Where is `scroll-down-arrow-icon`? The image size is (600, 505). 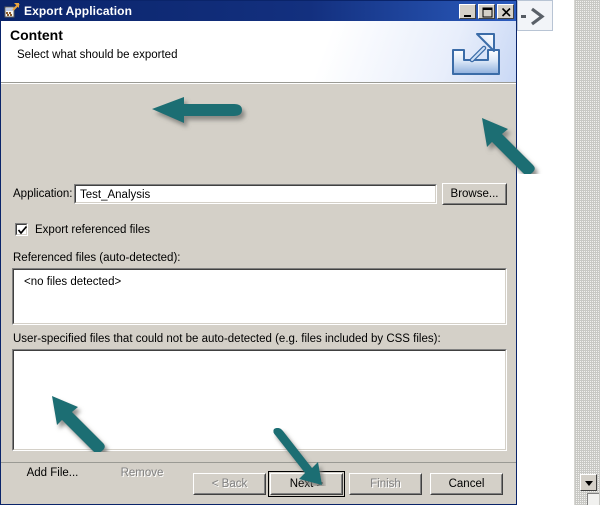
scroll-down-arrow-icon is located at coordinates (589, 483).